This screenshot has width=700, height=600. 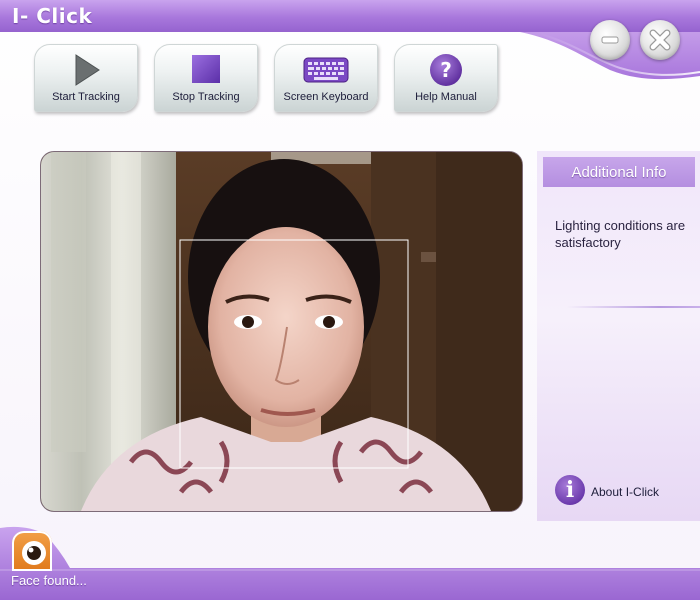 What do you see at coordinates (350, 563) in the screenshot?
I see `footer-wave-decoration` at bounding box center [350, 563].